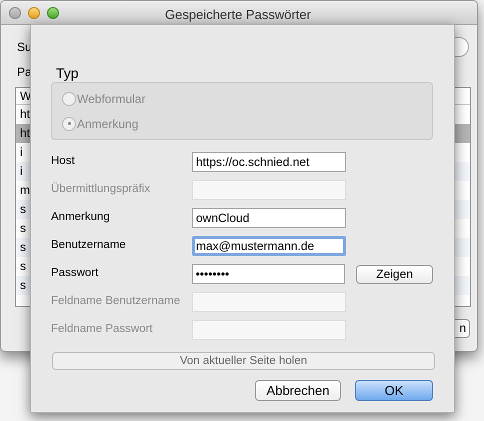 The image size is (484, 421). Describe the element at coordinates (34, 12) in the screenshot. I see `minimize-button` at that location.